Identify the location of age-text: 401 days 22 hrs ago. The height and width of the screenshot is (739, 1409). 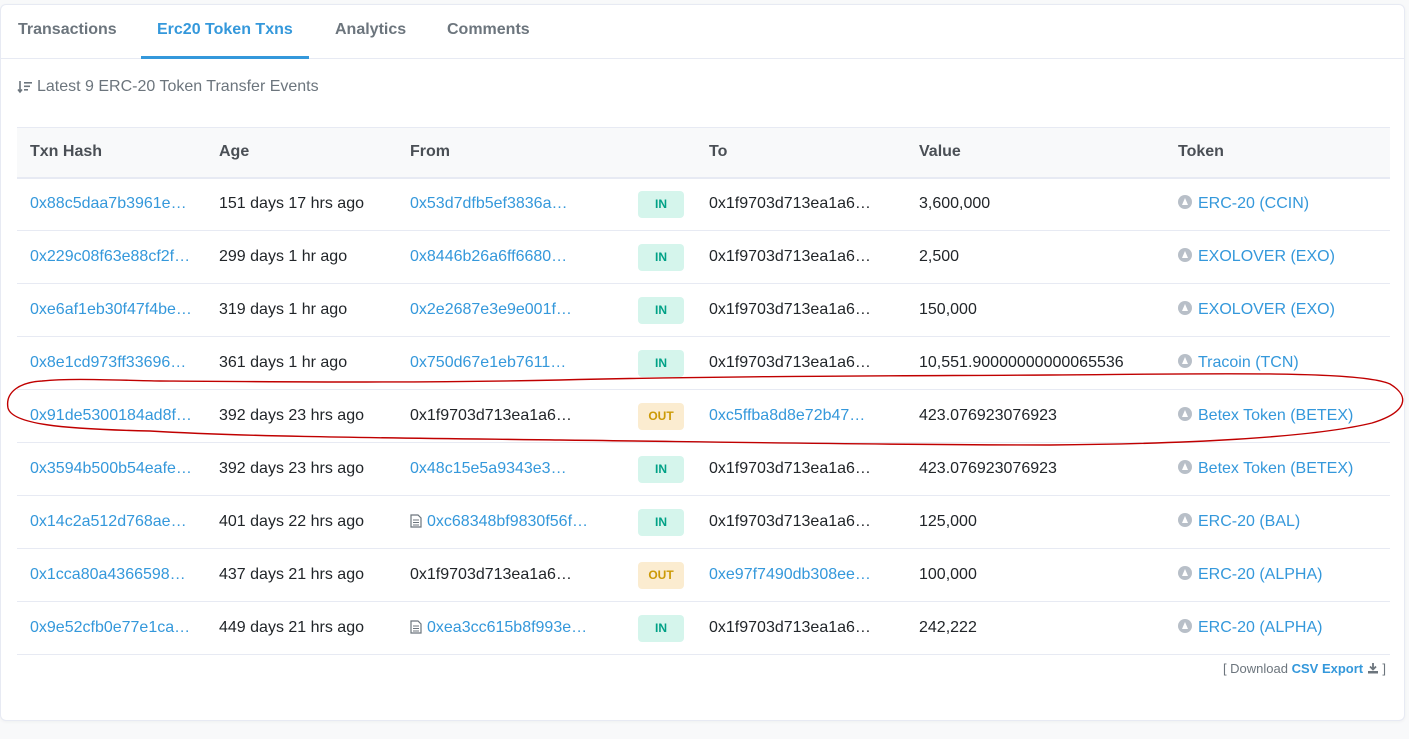
(291, 521).